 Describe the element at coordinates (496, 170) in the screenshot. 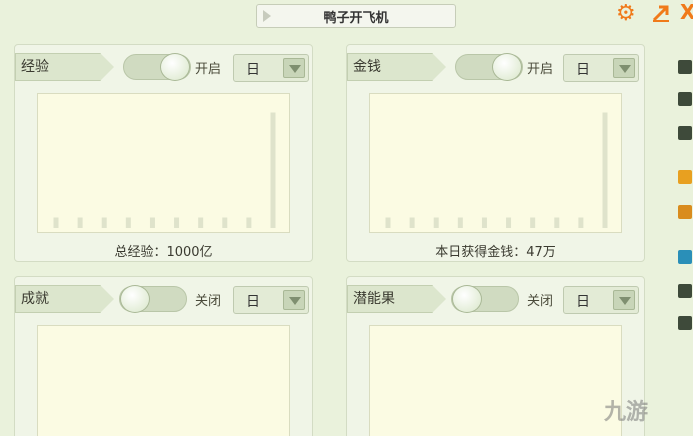

I see `chart-gold-svg` at that location.